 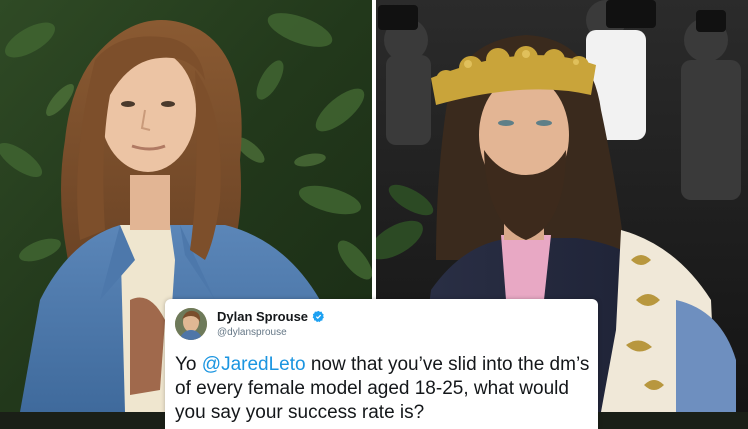 I want to click on tweet-display-name: Dylan Sprouse, so click(x=271, y=316).